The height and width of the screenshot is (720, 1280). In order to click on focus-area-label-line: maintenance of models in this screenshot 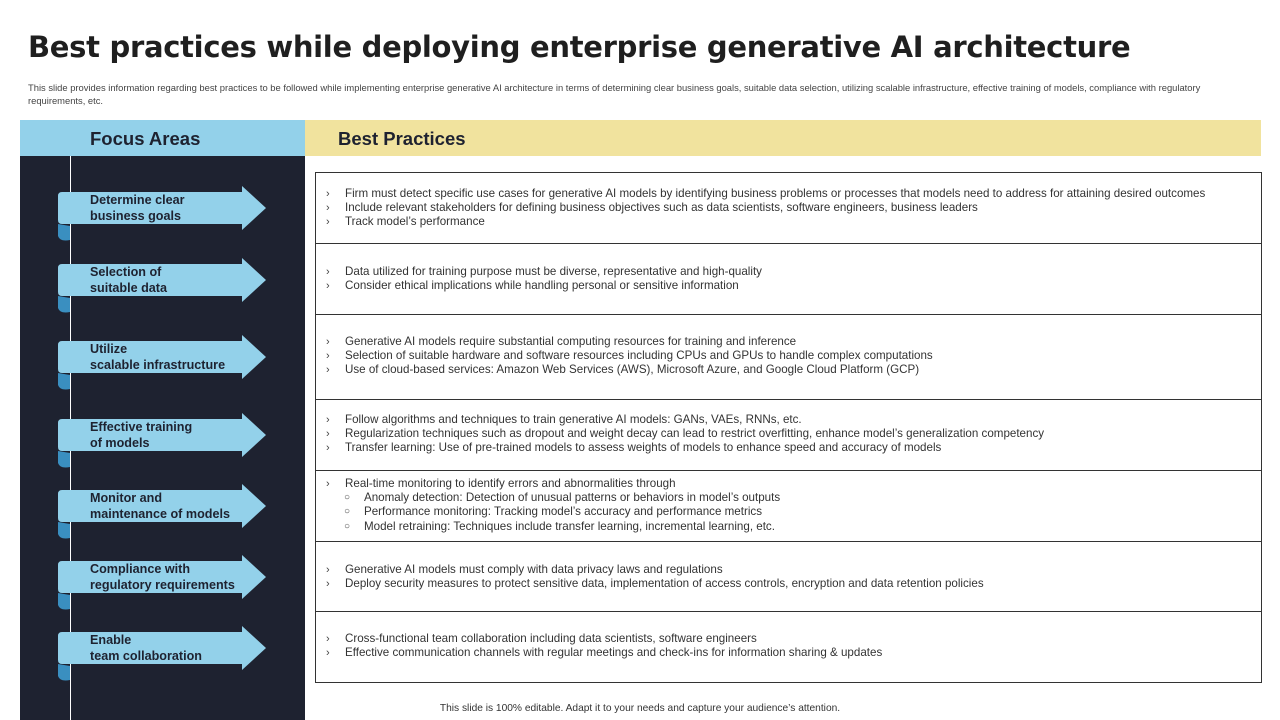, I will do `click(160, 514)`.